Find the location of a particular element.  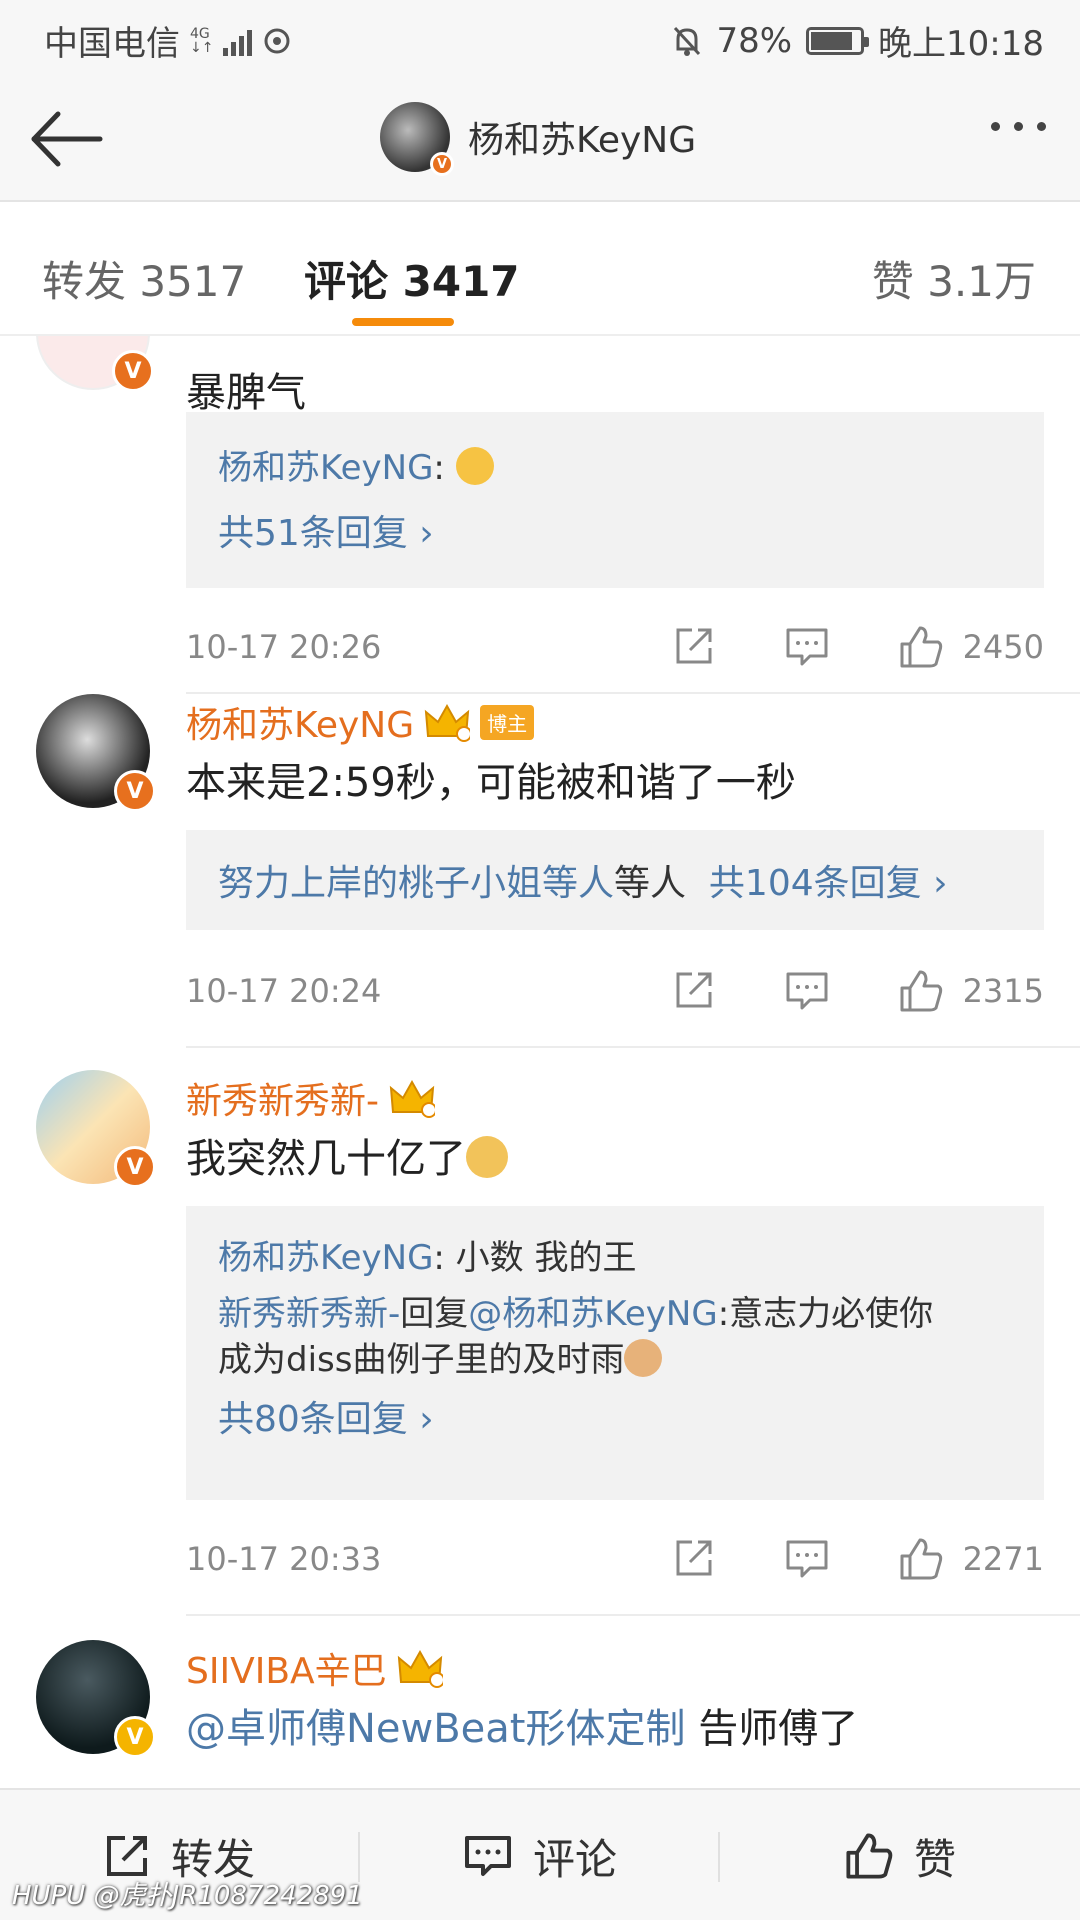

tab-bar: 转发 3517 评论 3417 赞 3.1万 is located at coordinates (540, 270).